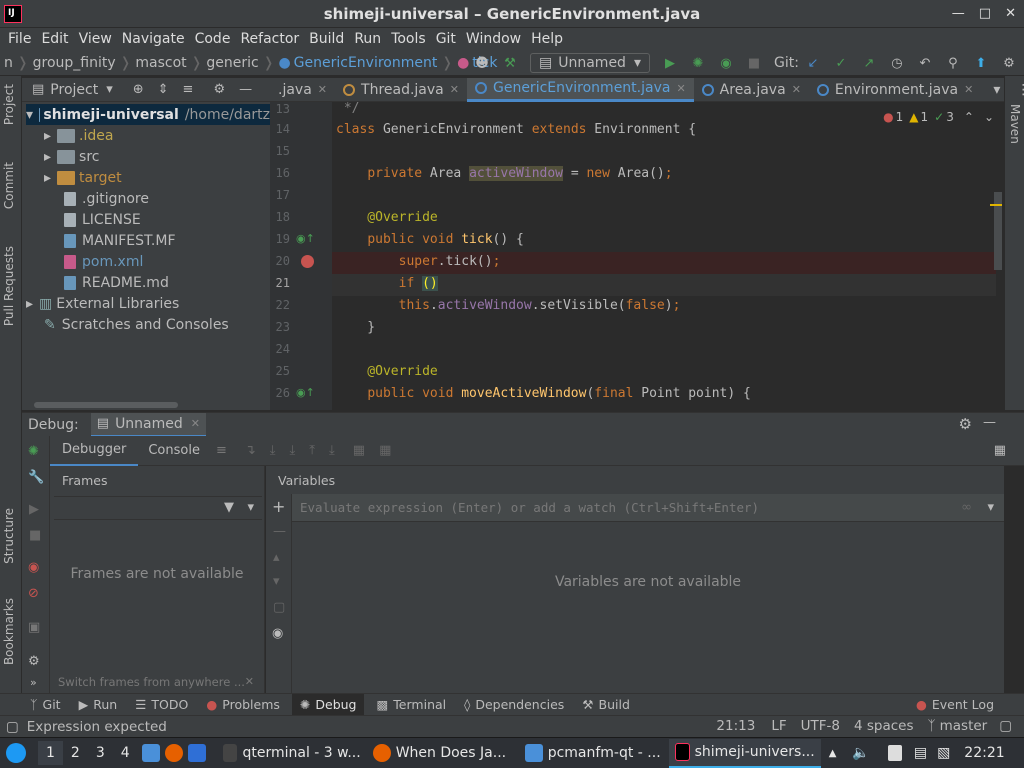 The image size is (1024, 768). I want to click on workspace-button: 2, so click(75, 753).